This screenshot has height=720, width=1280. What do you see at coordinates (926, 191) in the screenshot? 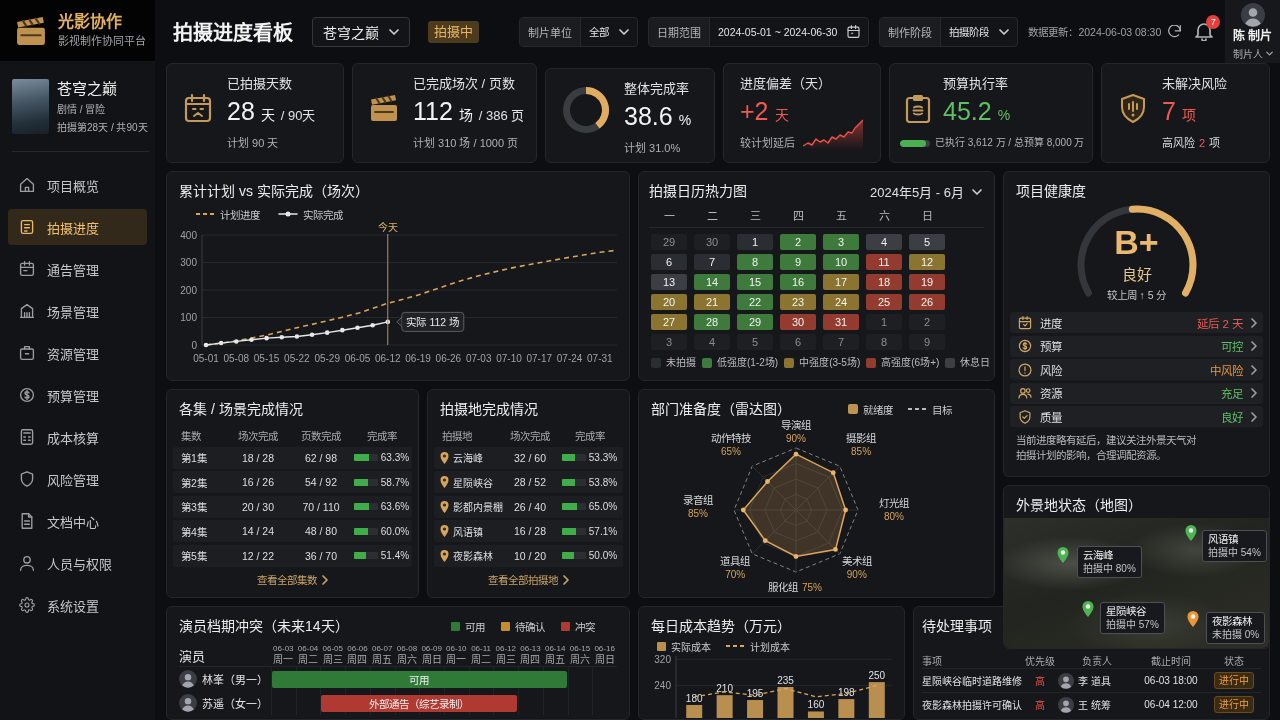
I see `month-range-dropdown: 2024年5月 - 6月` at bounding box center [926, 191].